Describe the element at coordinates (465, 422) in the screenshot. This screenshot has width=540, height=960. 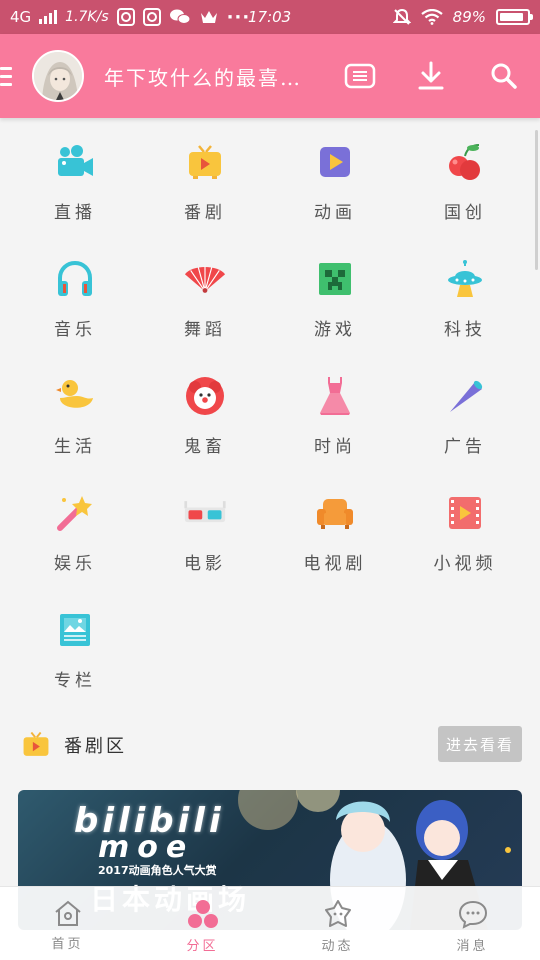
I see `category-ads: 广告` at that location.